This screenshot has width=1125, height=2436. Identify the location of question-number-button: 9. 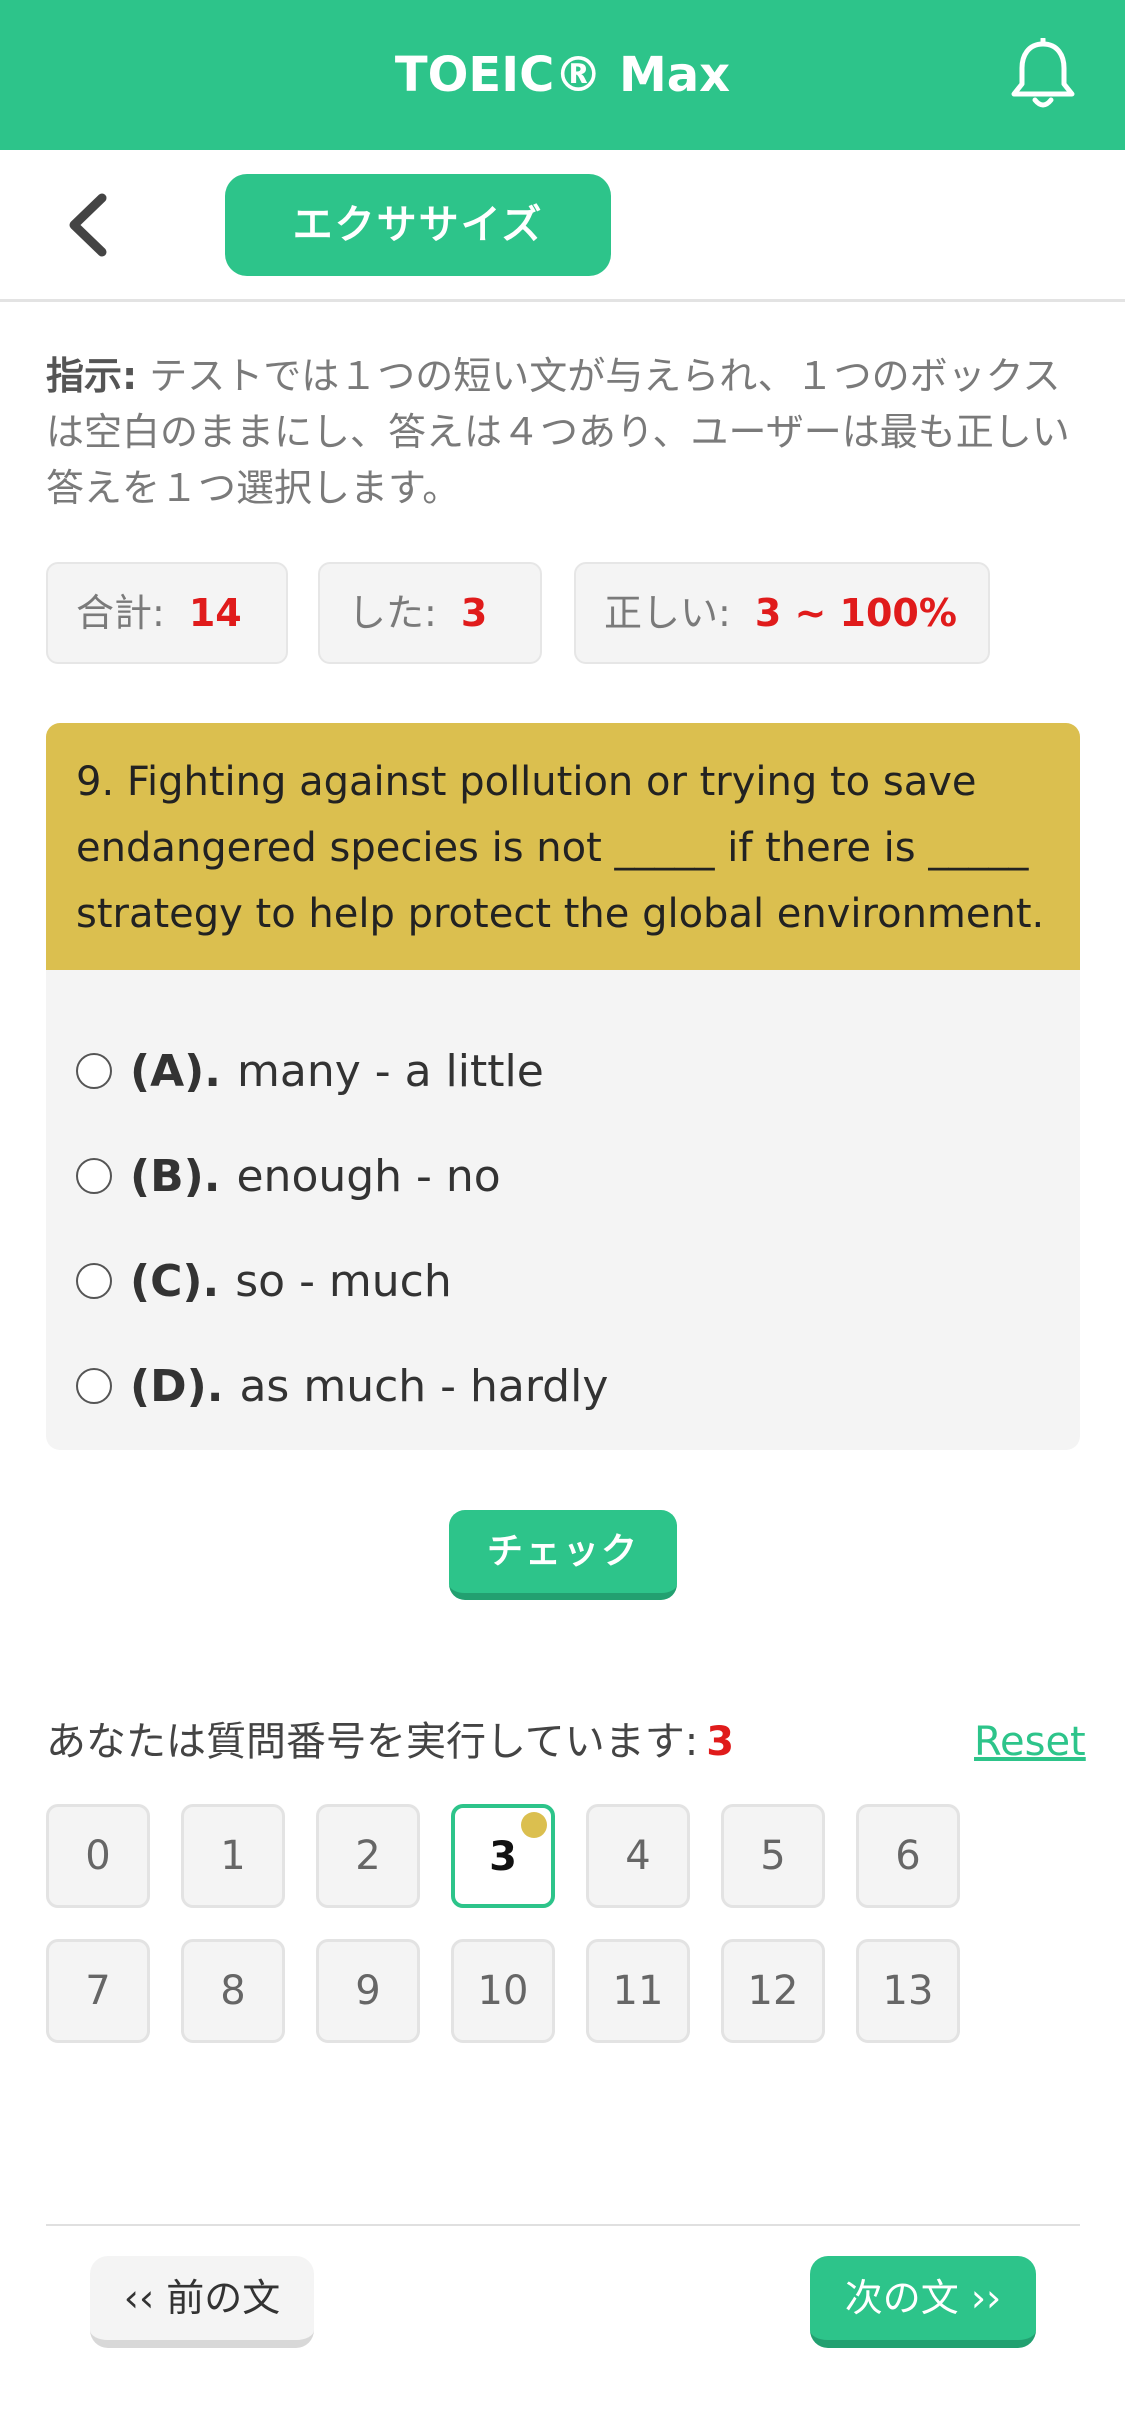
(368, 1991).